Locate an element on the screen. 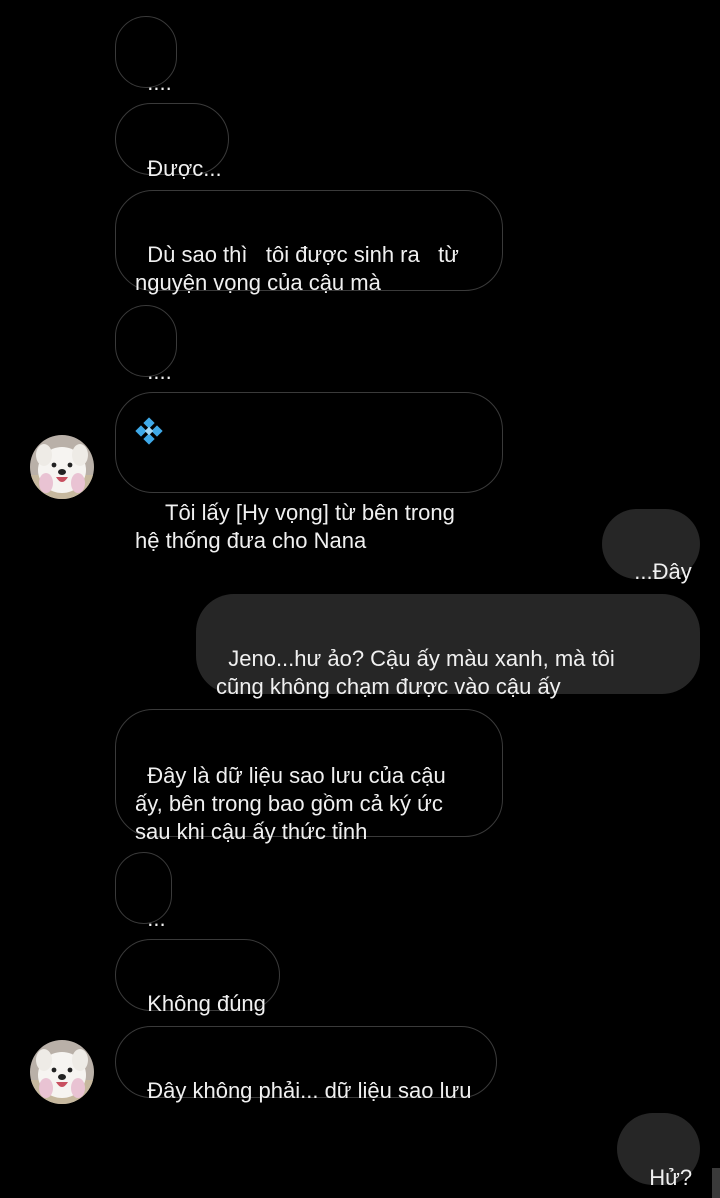 The image size is (720, 1198). message-text: Đây không phải... dữ liệu sao lưu is located at coordinates (309, 1090).